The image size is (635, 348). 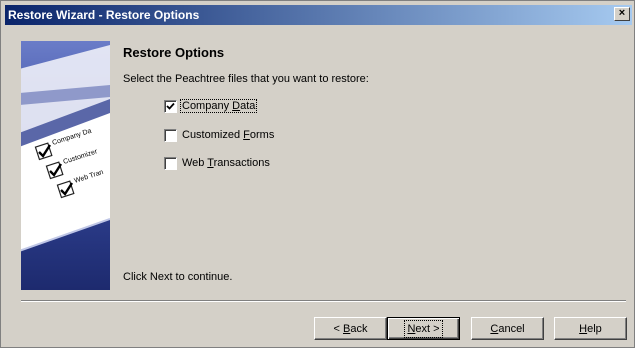 I want to click on wizard-side-illustration: Company Da Customizer Web Tran, so click(x=65, y=165).